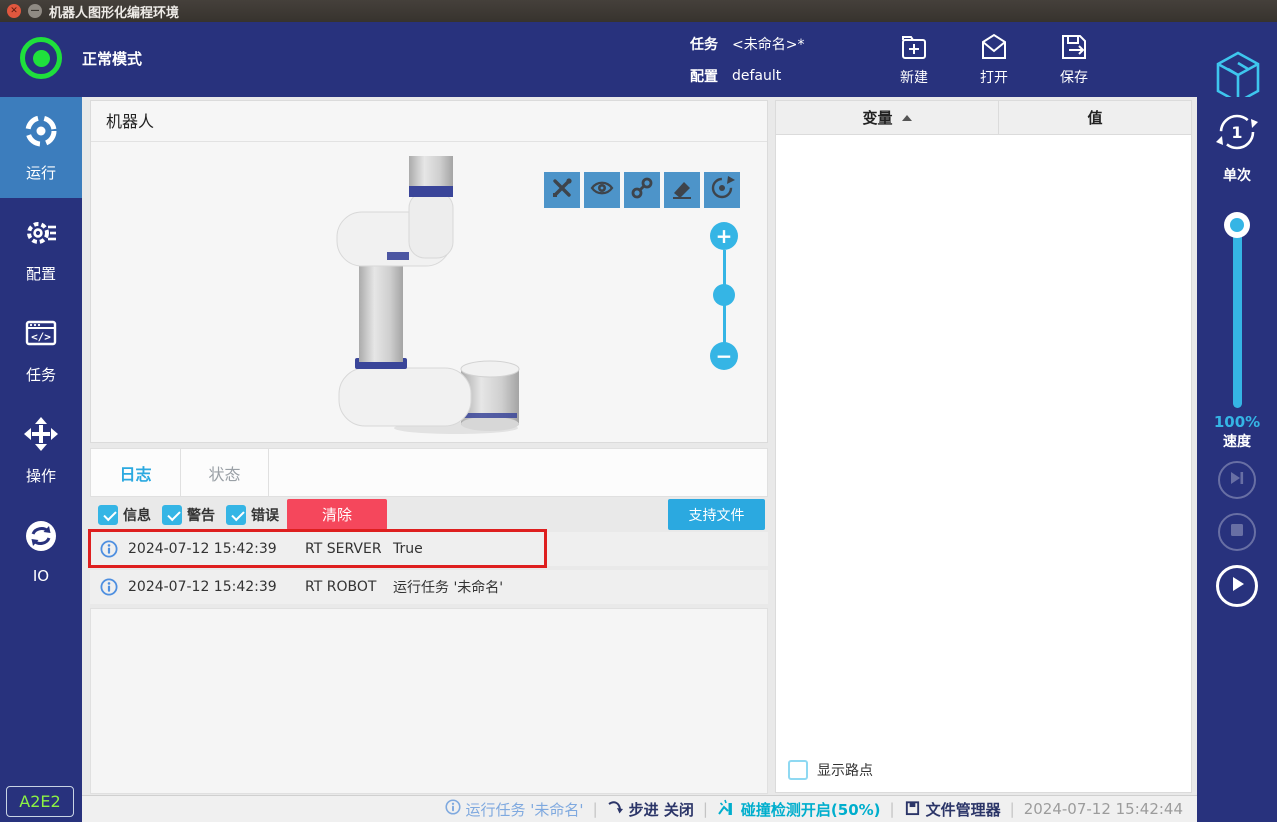 This screenshot has width=1277, height=822. What do you see at coordinates (747, 63) in the screenshot?
I see `task-info: 任务 <未命名>* 配置 default` at bounding box center [747, 63].